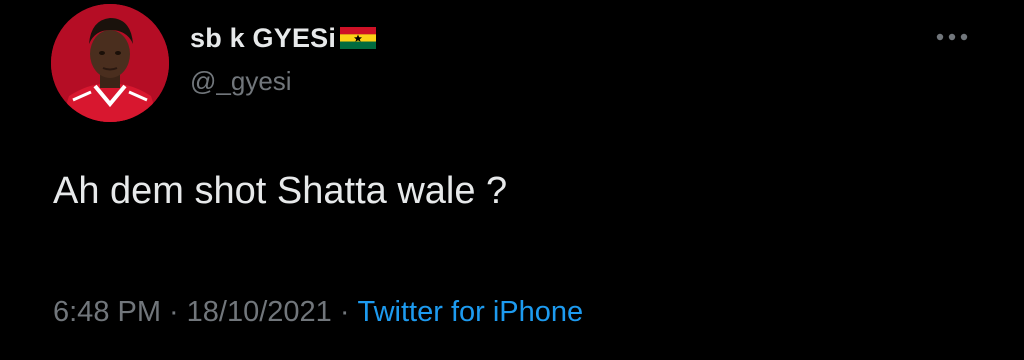  Describe the element at coordinates (241, 81) in the screenshot. I see `author-handle: @_gyesi` at that location.